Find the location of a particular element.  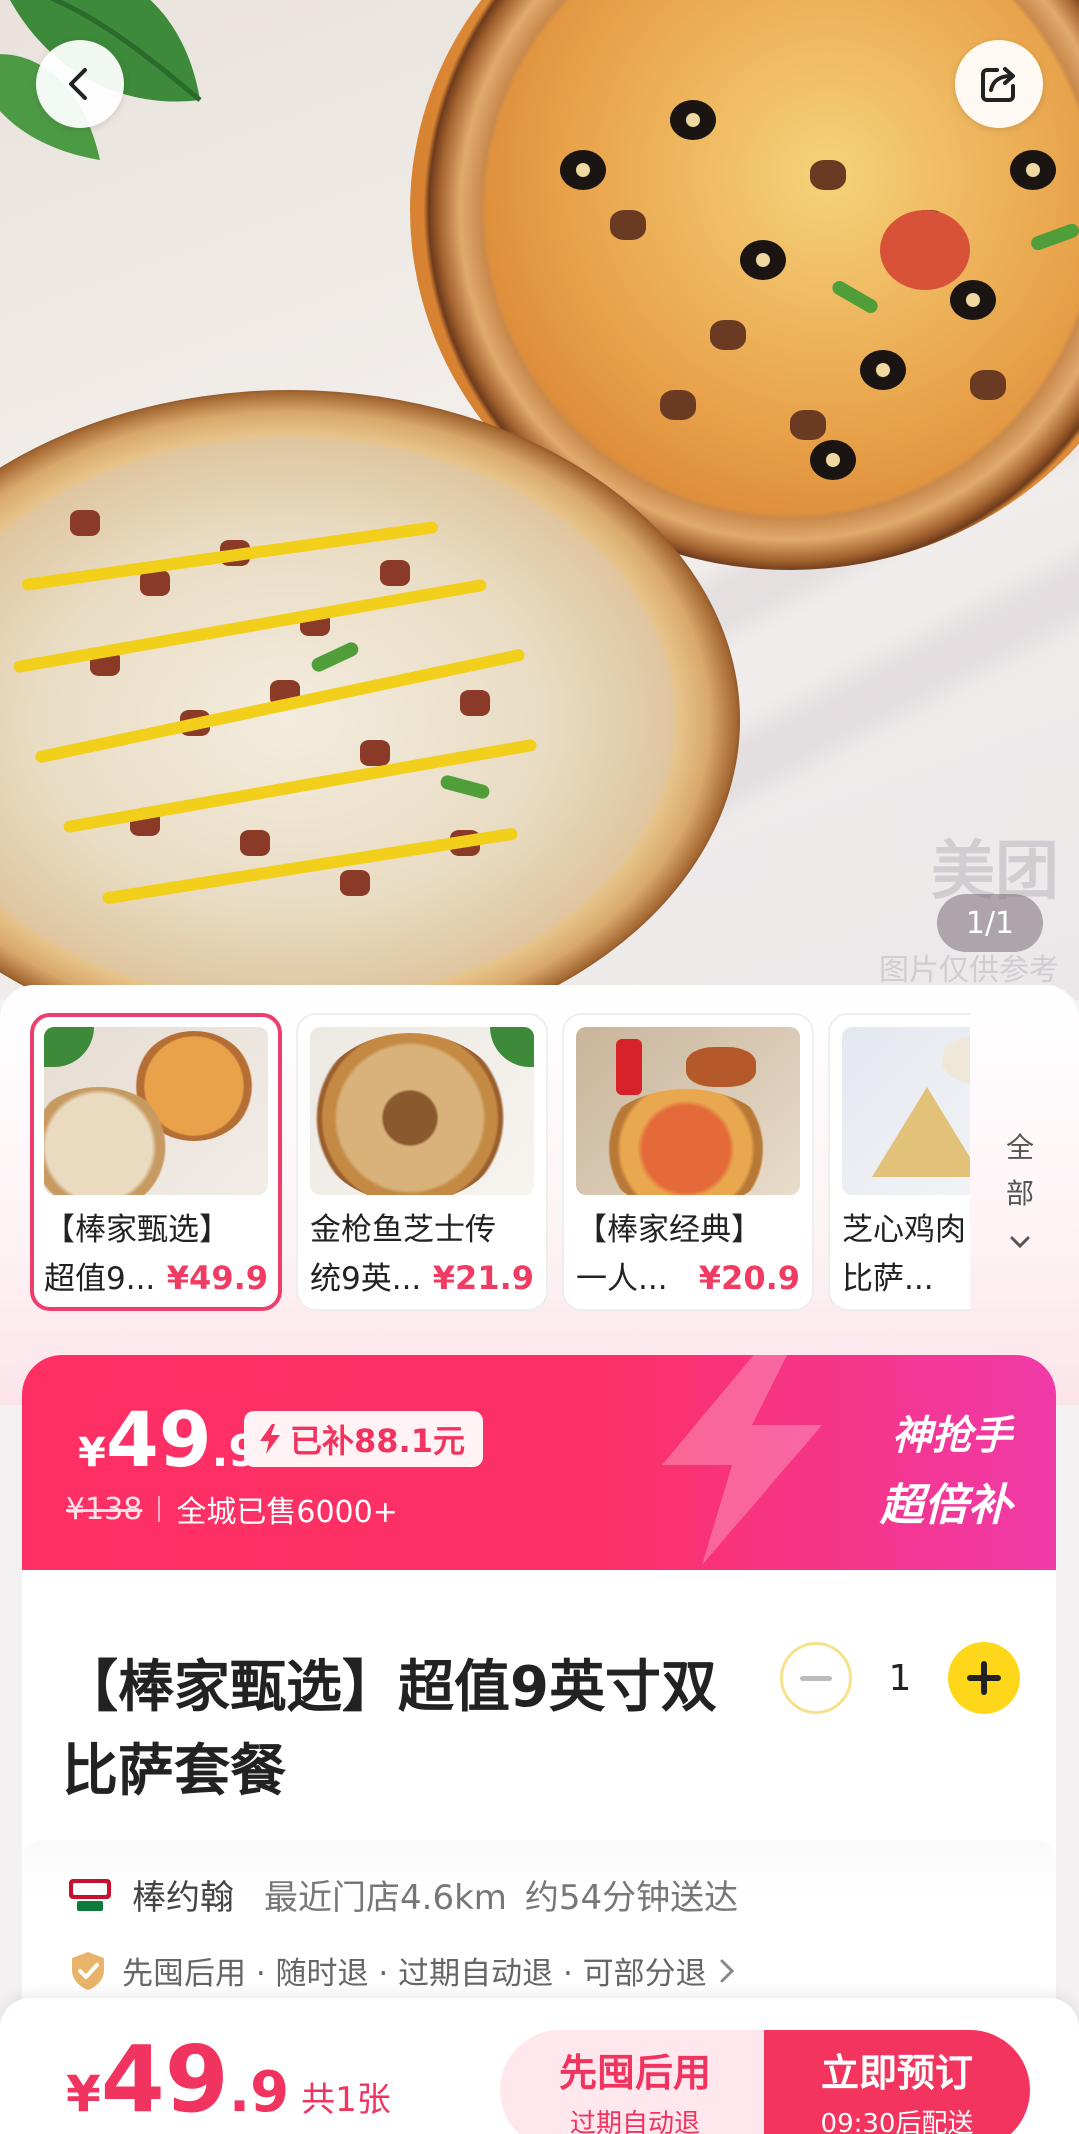

total-price: ¥ 49 .9 共1张 is located at coordinates (228, 2079).